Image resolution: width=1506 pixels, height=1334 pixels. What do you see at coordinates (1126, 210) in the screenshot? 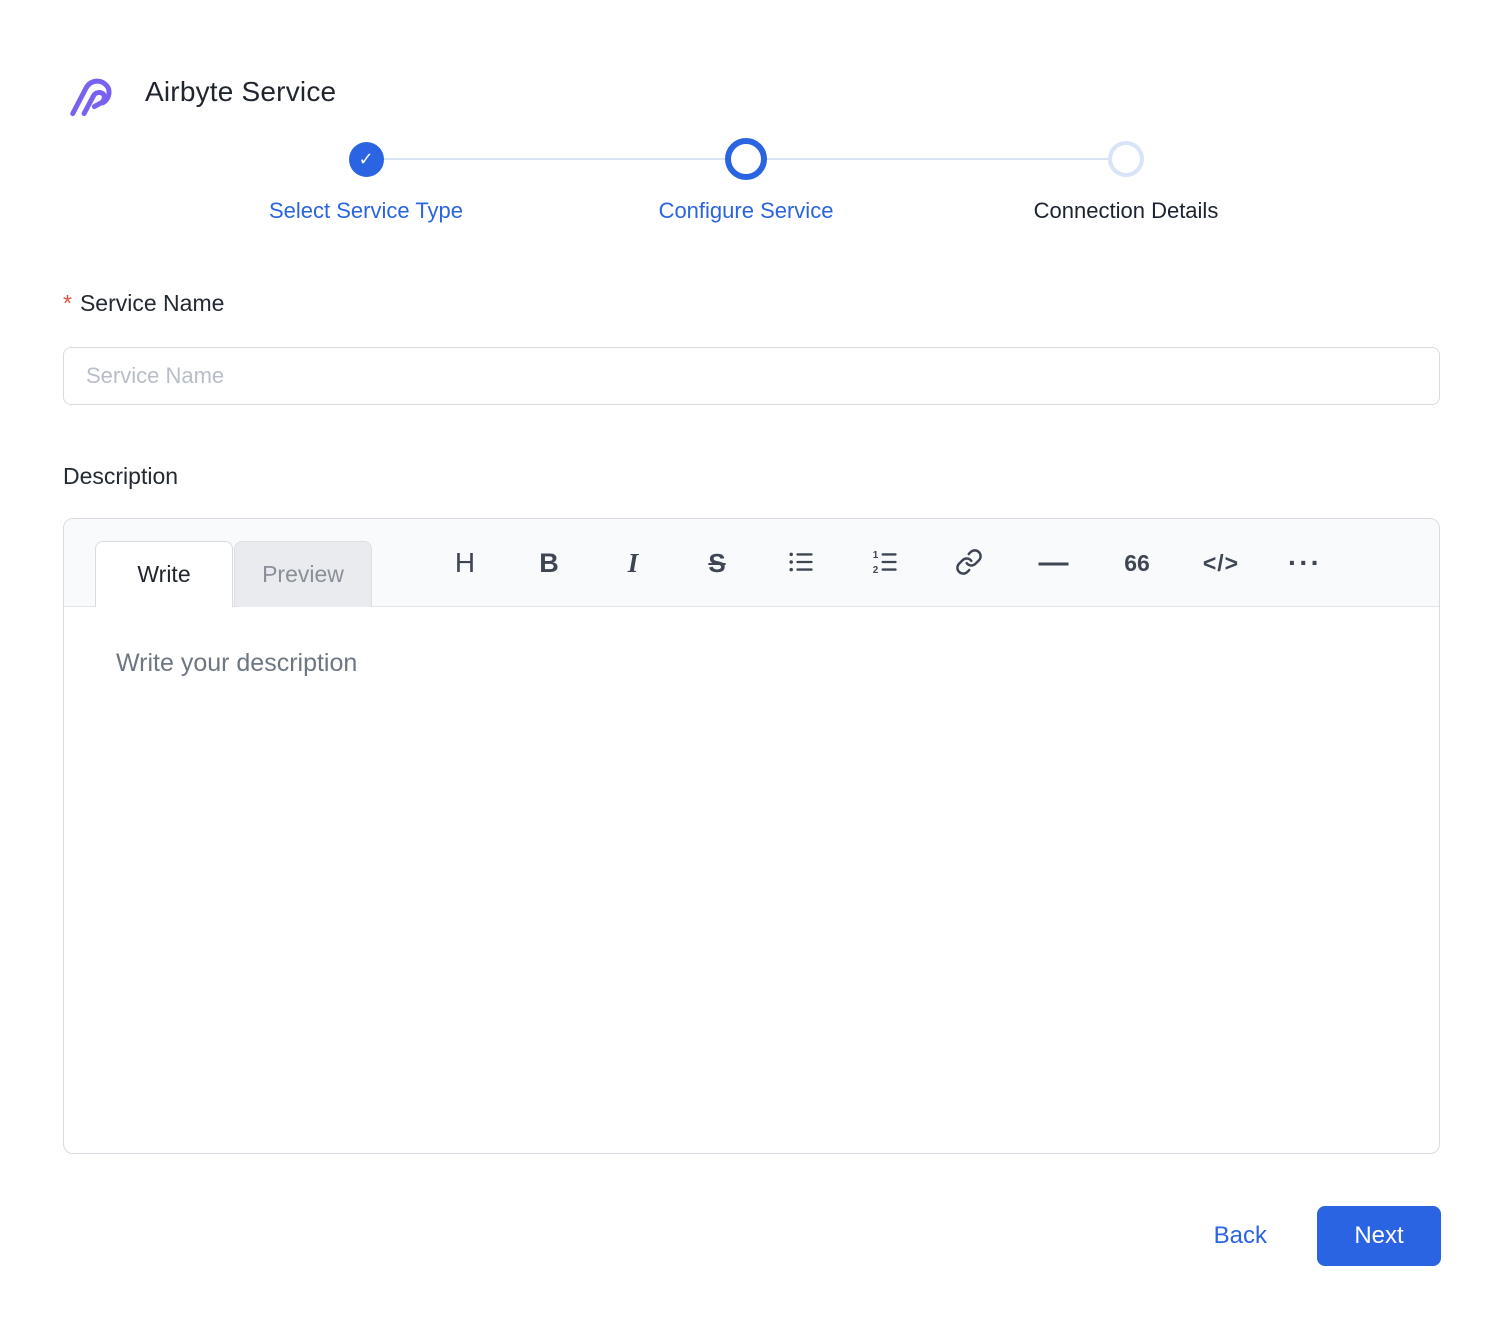
I see `step-label: Connection Details` at bounding box center [1126, 210].